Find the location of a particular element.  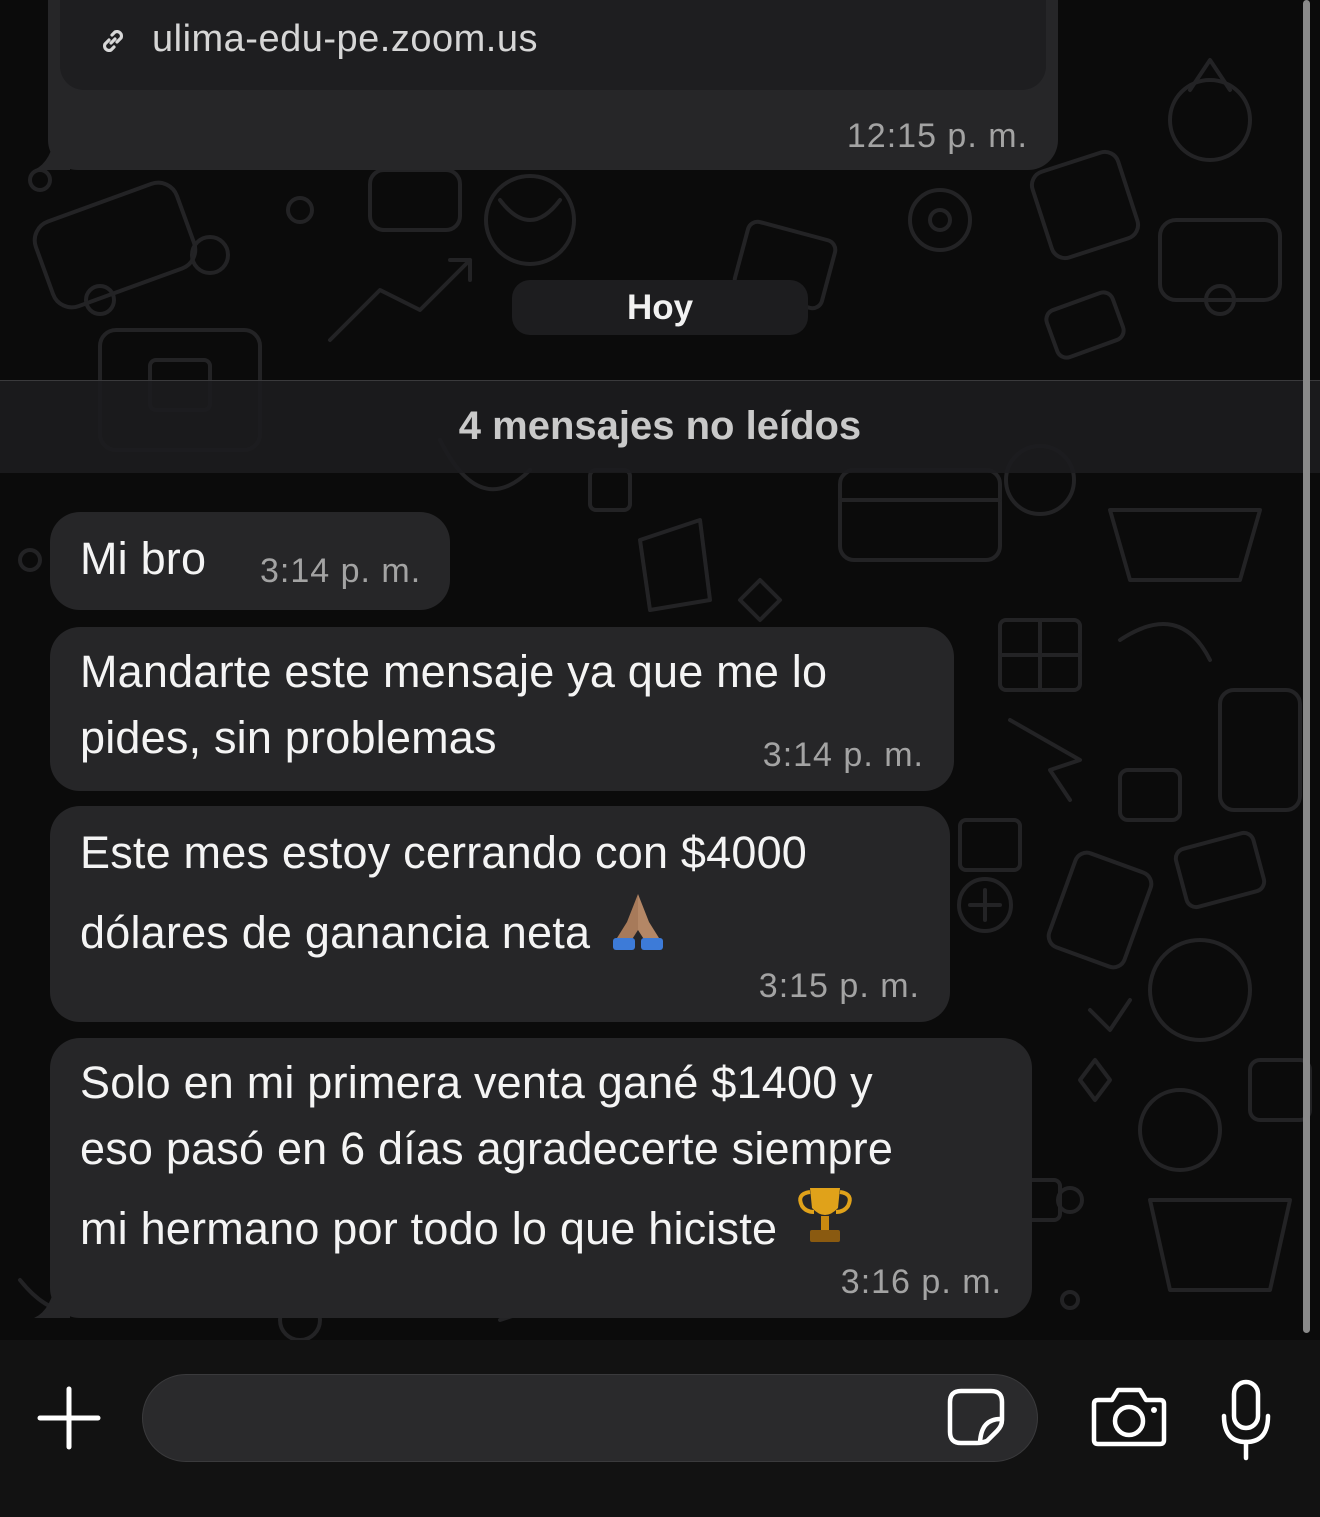

camera-icon is located at coordinates (1129, 1417).